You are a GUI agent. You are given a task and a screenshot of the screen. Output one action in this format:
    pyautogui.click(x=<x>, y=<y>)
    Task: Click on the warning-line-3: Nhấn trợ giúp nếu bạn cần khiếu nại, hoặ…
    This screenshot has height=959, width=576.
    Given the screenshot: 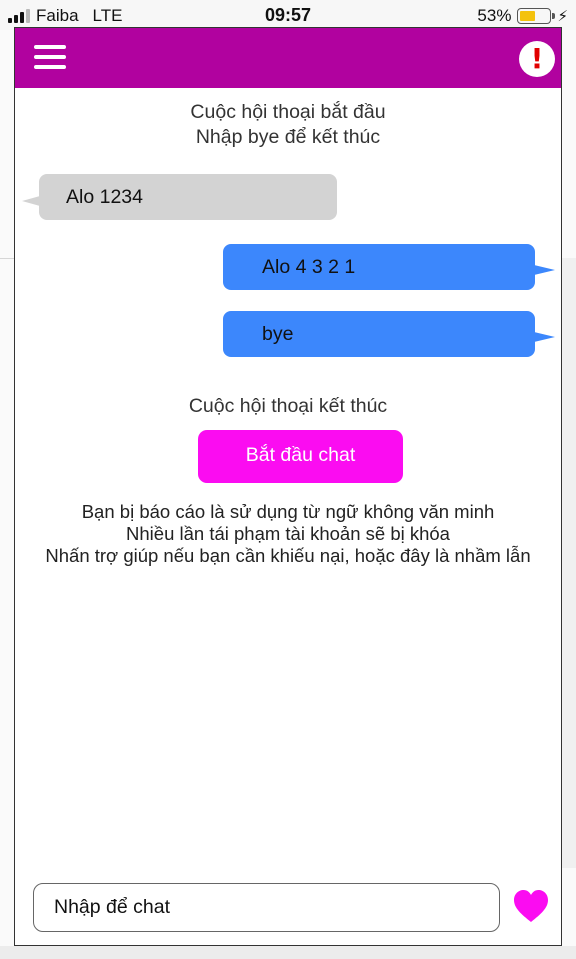 What is the action you would take?
    pyautogui.click(x=288, y=555)
    